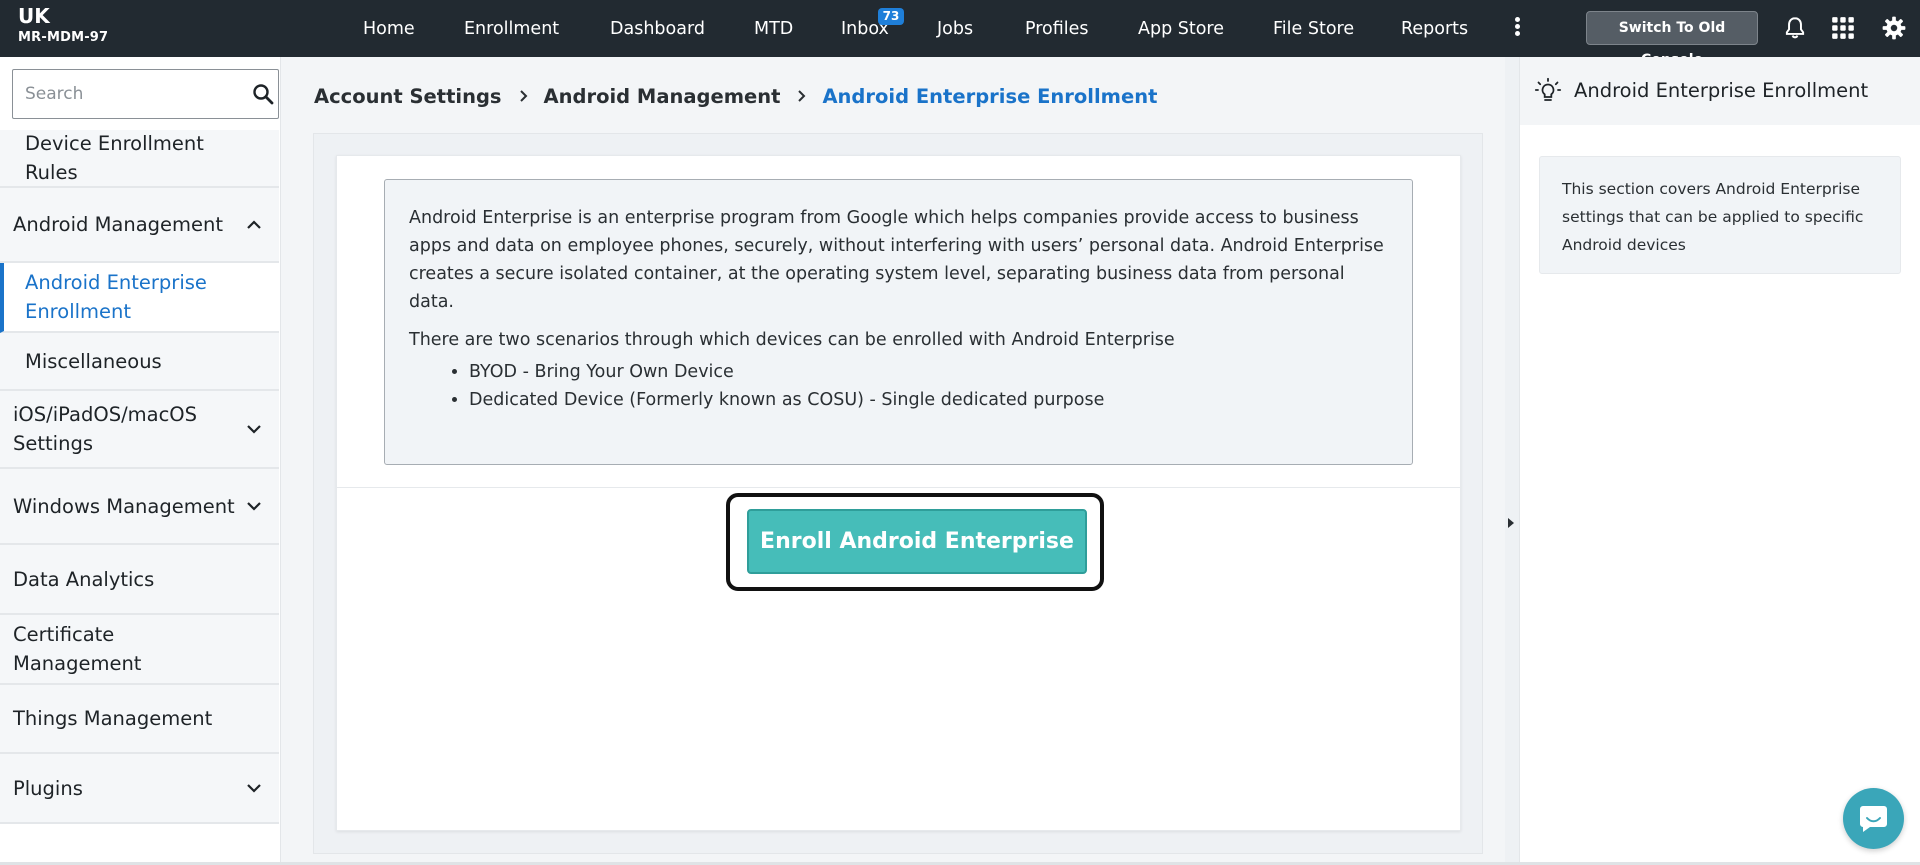 Image resolution: width=1920 pixels, height=865 pixels. Describe the element at coordinates (1843, 28) in the screenshot. I see `apps-grid-icon` at that location.